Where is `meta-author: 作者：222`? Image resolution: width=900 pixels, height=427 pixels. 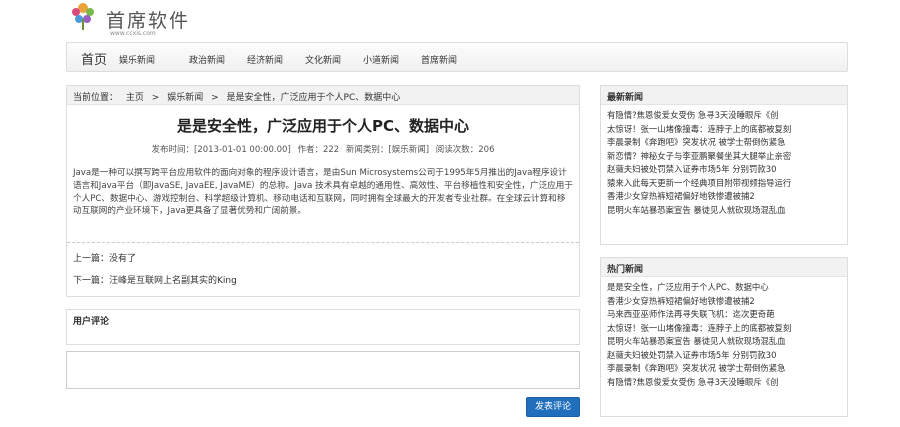
meta-author: 作者：222 is located at coordinates (318, 150).